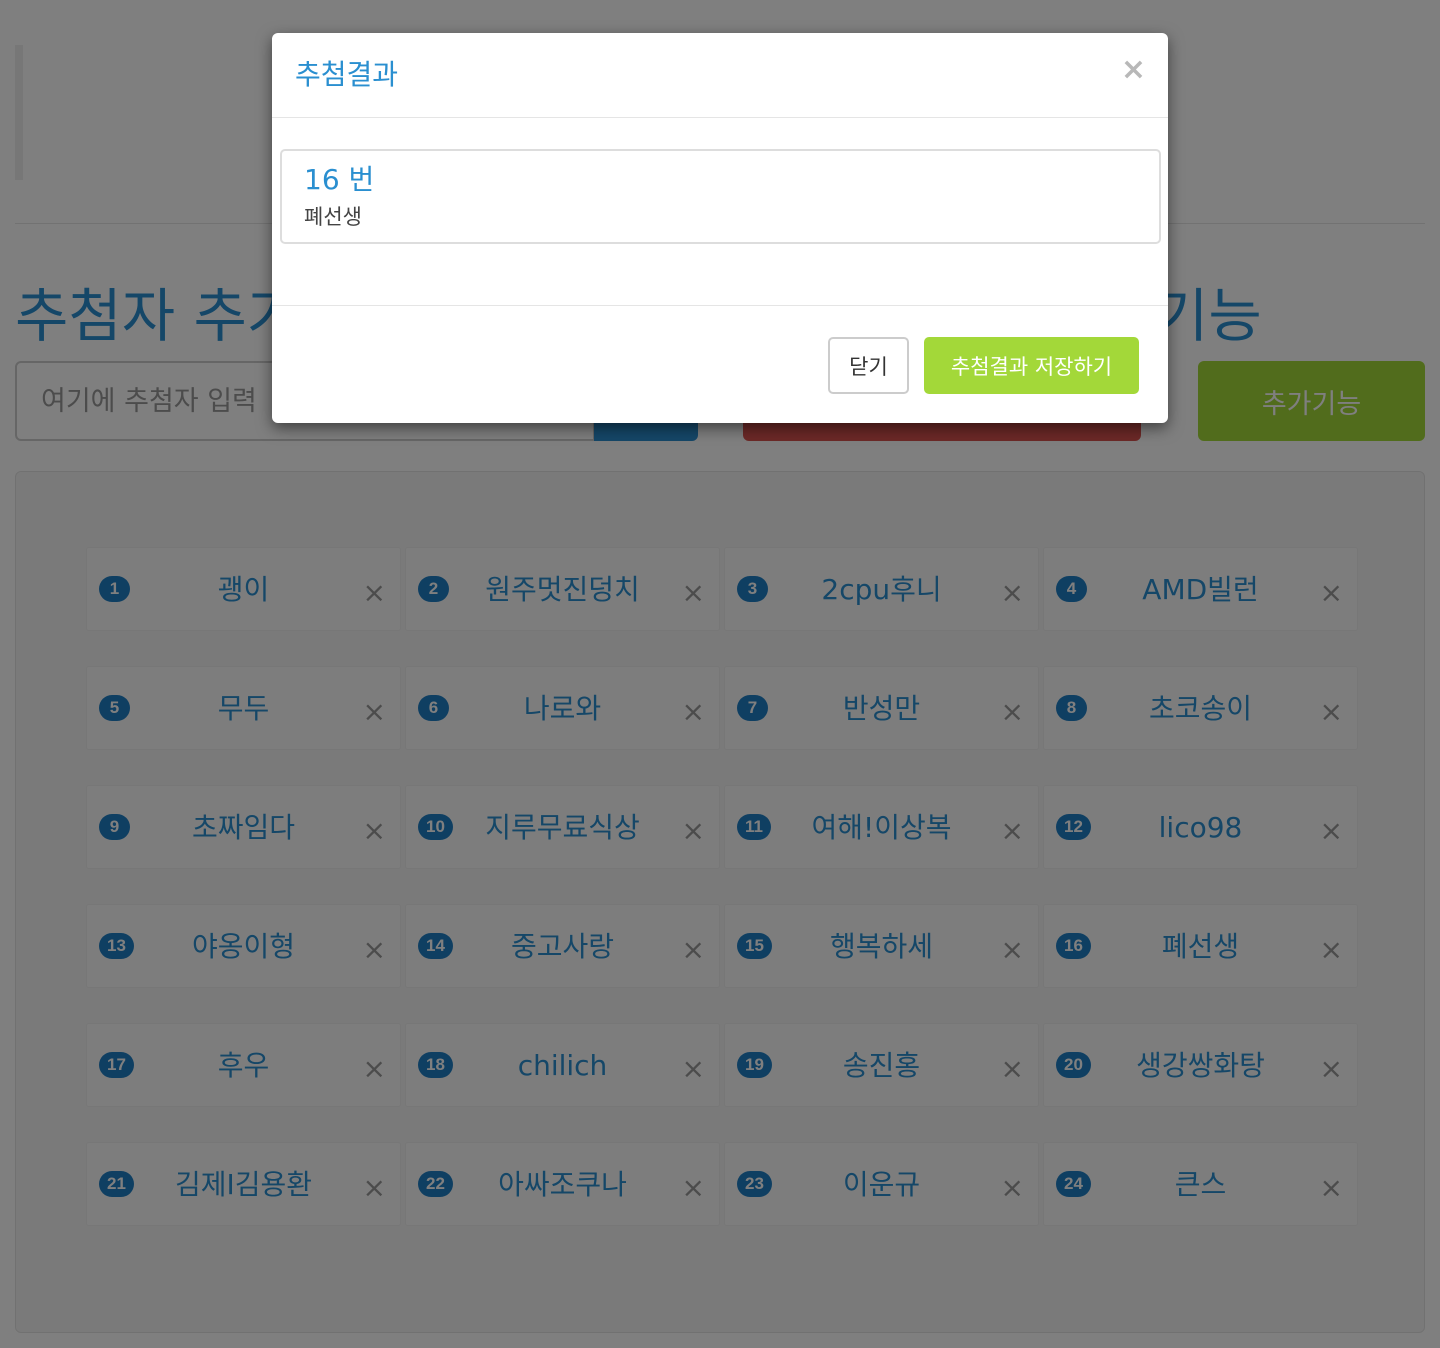 The height and width of the screenshot is (1348, 1440). Describe the element at coordinates (720, 75) in the screenshot. I see `modal-header: 추첨결과 ×` at that location.